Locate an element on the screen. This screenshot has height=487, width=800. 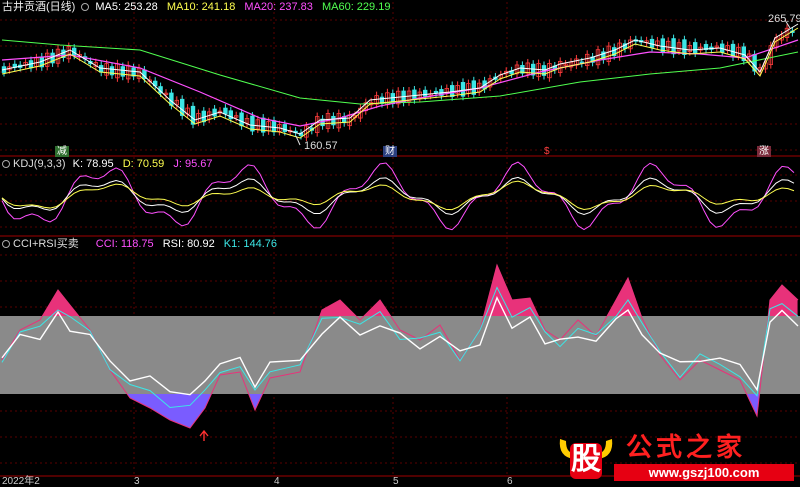
event-marker-1: 减 is located at coordinates (62, 151).